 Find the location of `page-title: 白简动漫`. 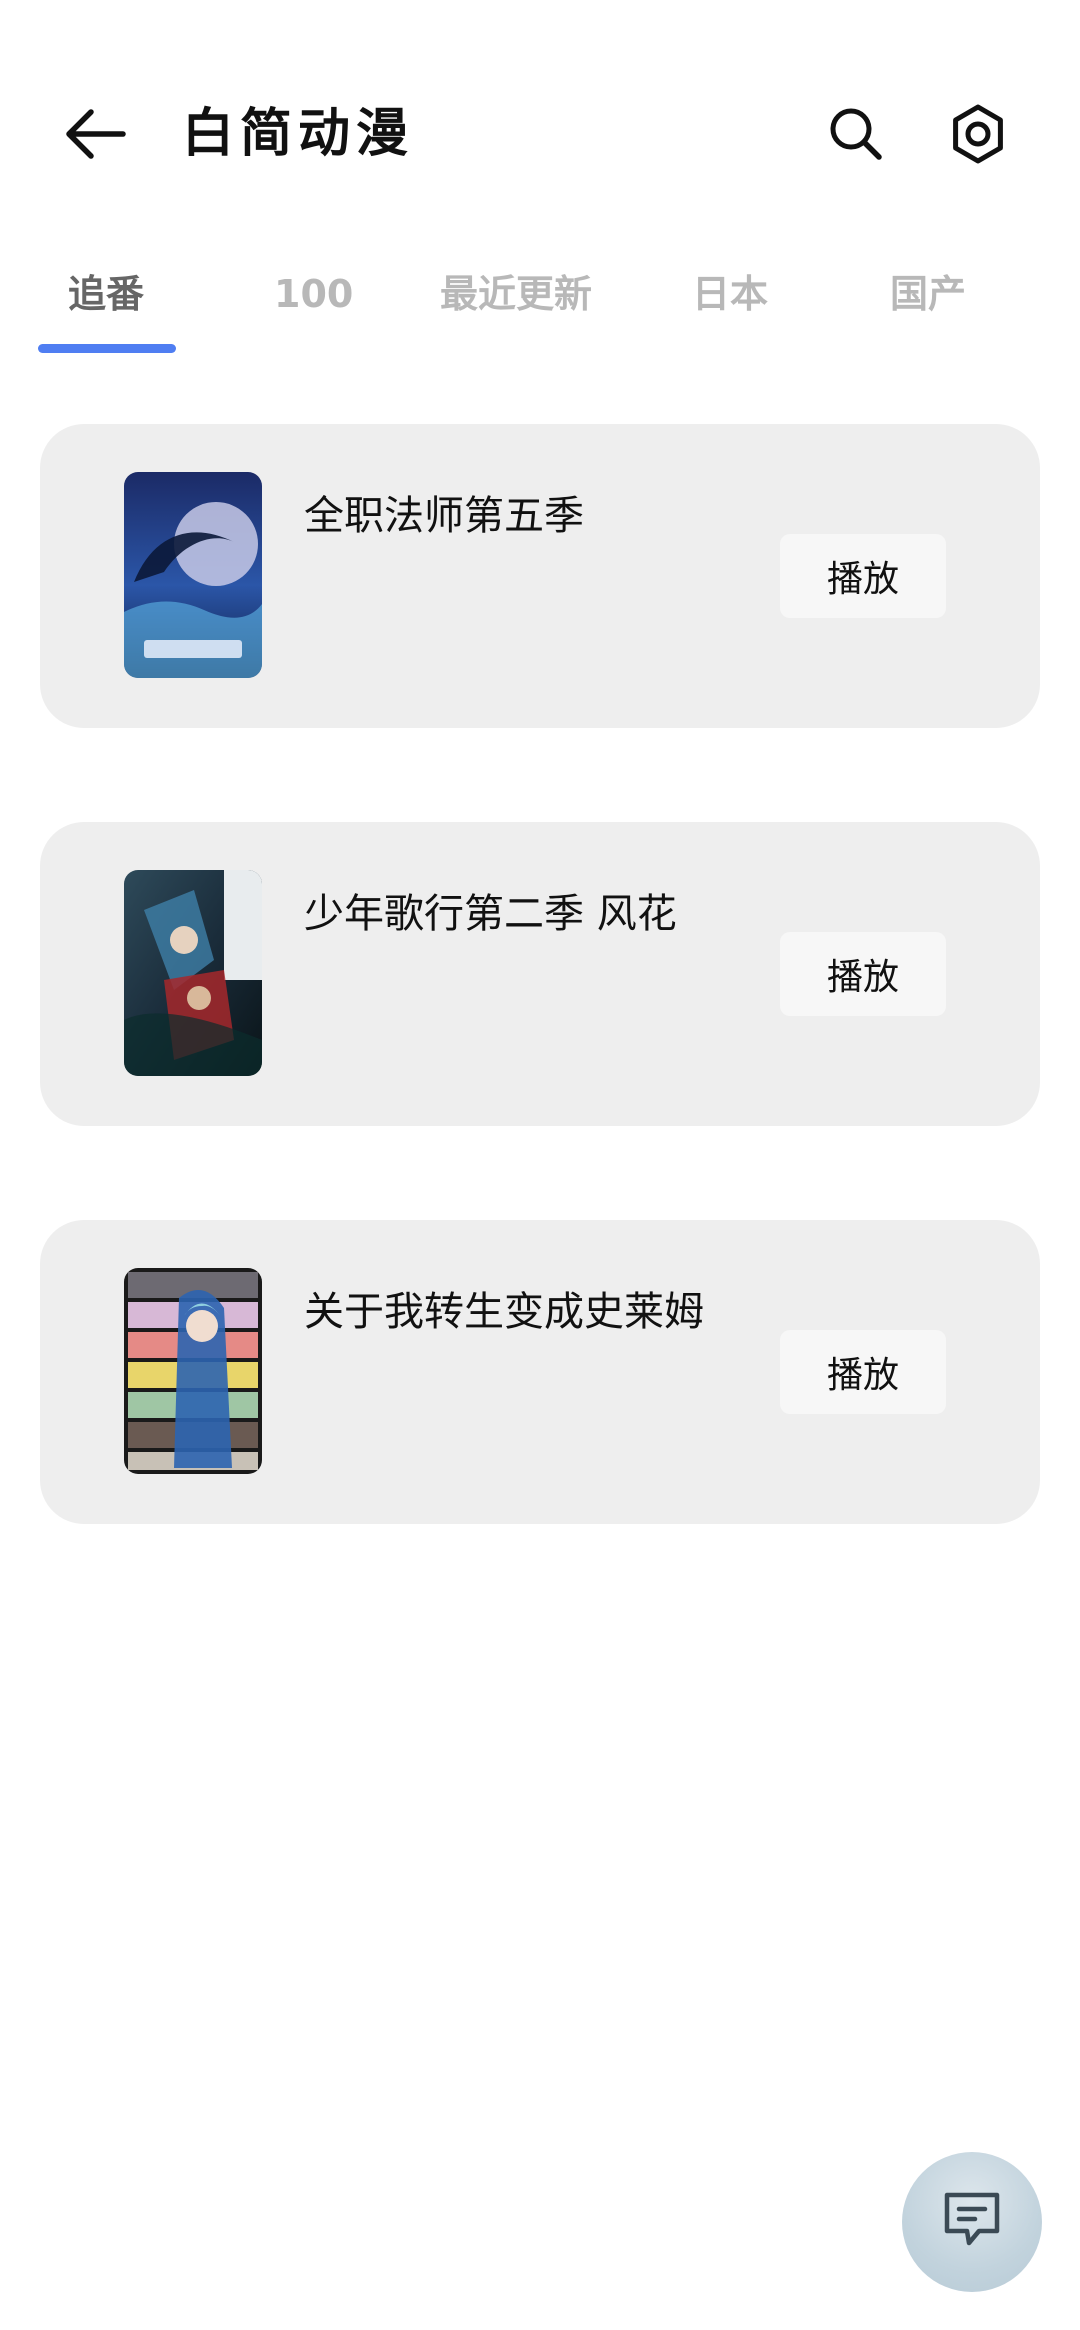

page-title: 白简动漫 is located at coordinates (298, 134).